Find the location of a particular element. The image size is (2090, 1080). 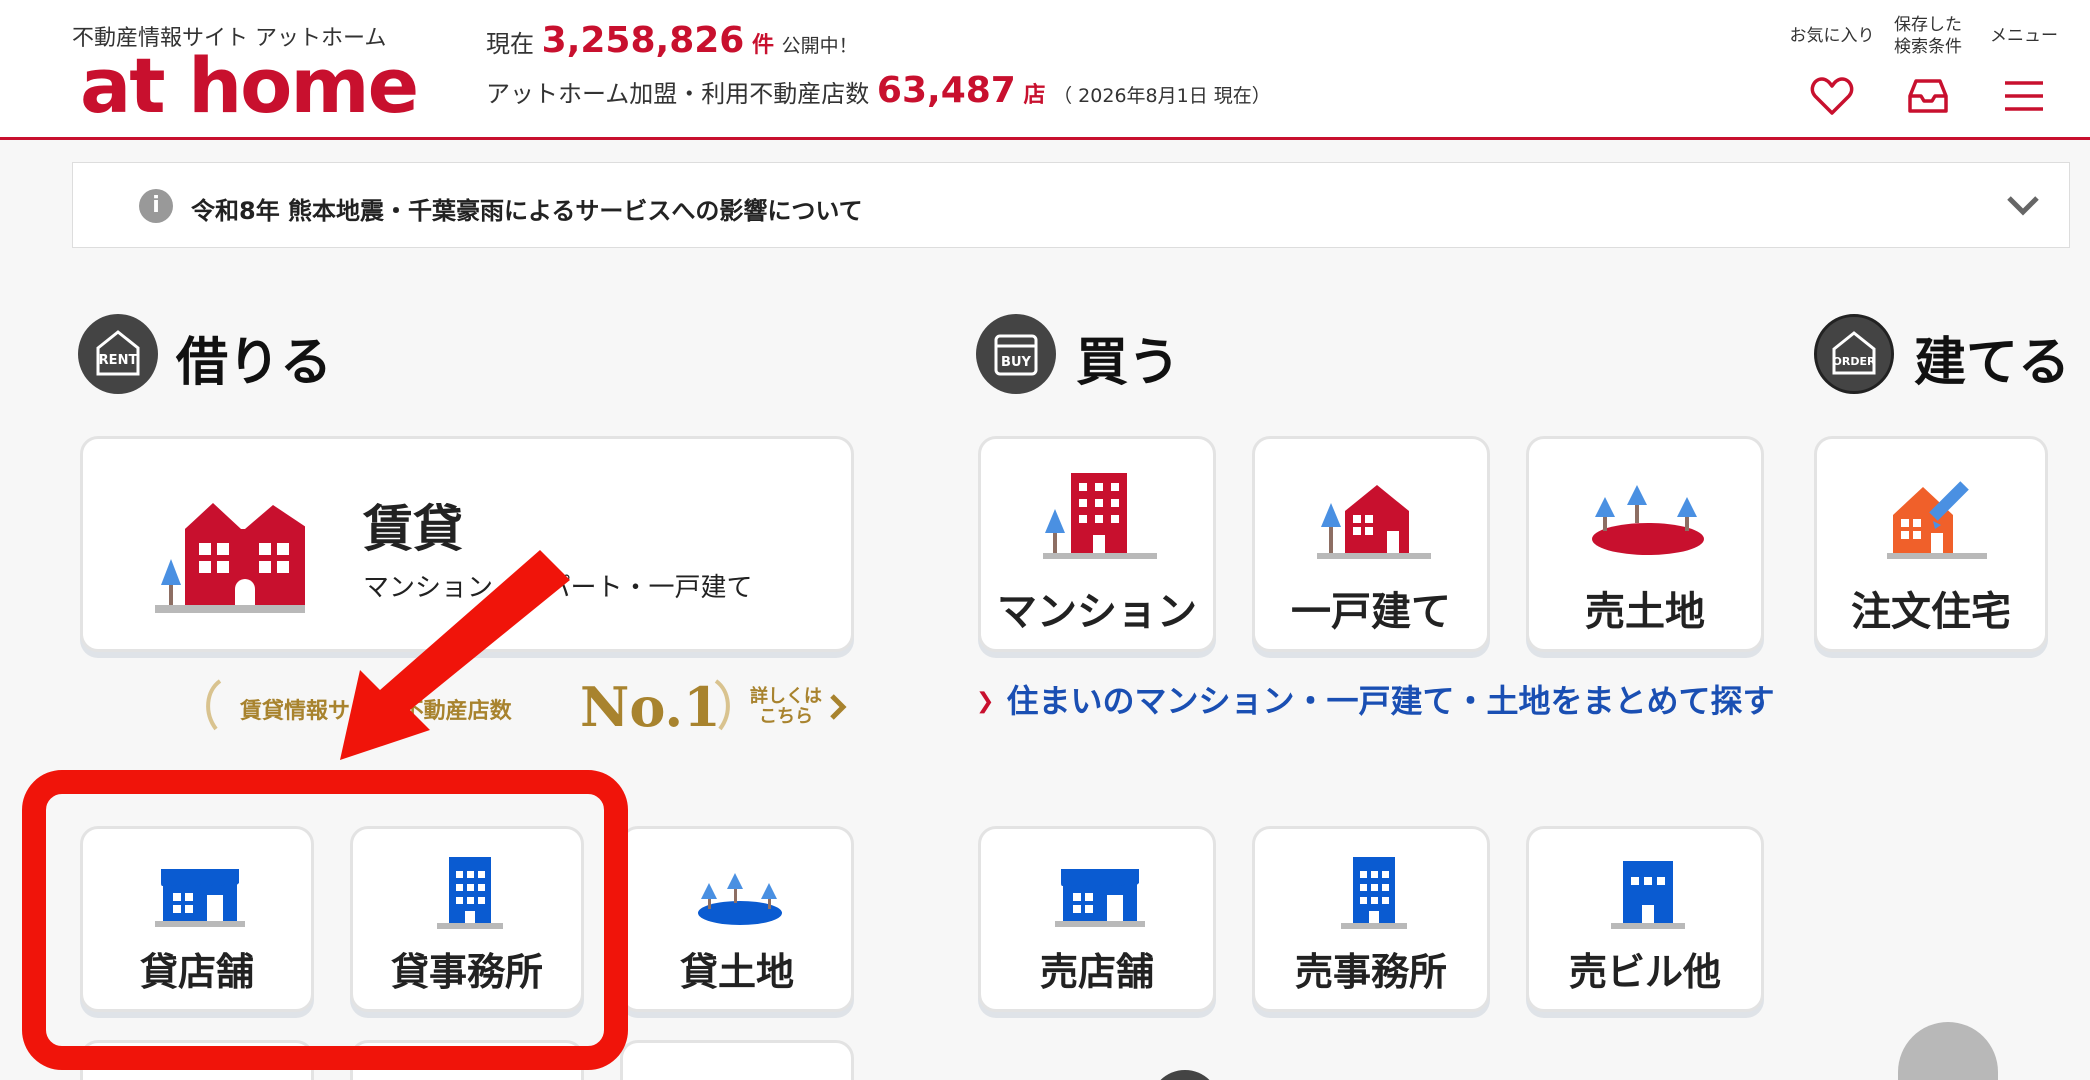

agency-count: 63,487 is located at coordinates (946, 90).